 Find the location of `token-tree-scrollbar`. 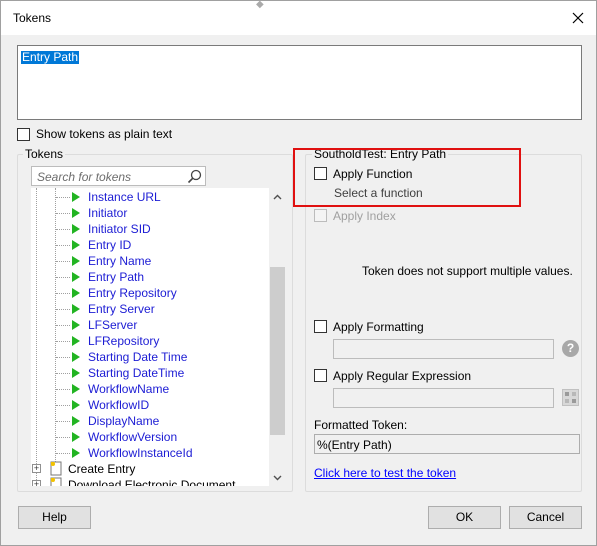

token-tree-scrollbar is located at coordinates (277, 337).